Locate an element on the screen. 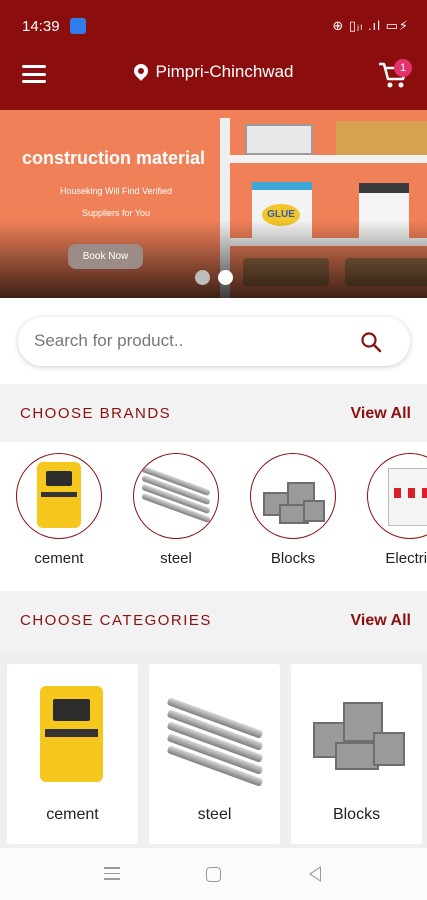  brand-item: cement is located at coordinates (59, 510).